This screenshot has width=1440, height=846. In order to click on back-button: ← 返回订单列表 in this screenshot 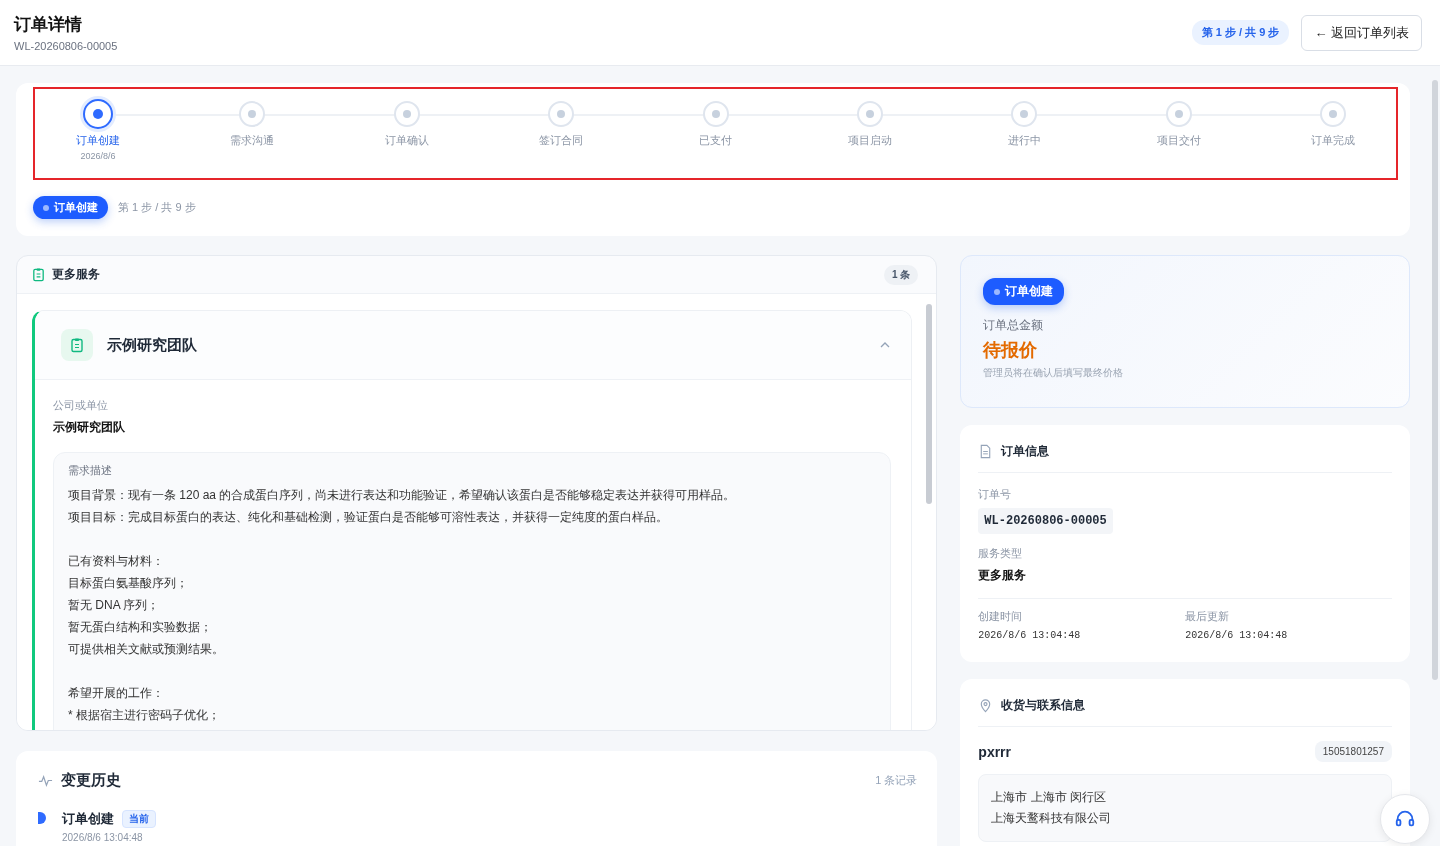, I will do `click(1361, 32)`.